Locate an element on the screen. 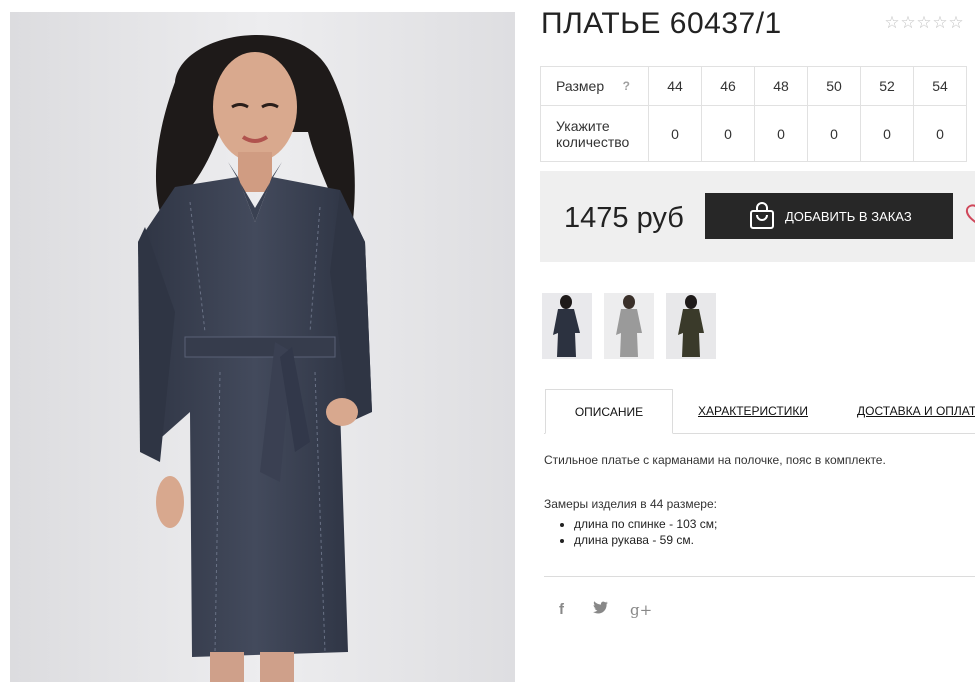 The width and height of the screenshot is (975, 682). product-title: ПЛАТЬЕ 60437/1 is located at coordinates (661, 23).